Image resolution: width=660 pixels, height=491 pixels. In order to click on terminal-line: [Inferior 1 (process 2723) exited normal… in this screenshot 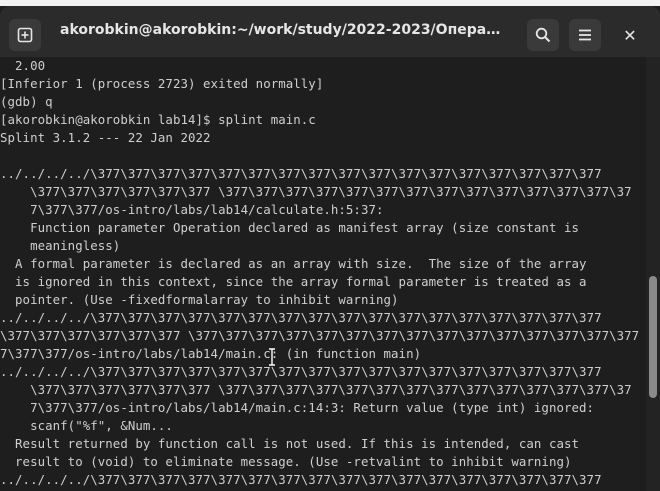, I will do `click(162, 83)`.